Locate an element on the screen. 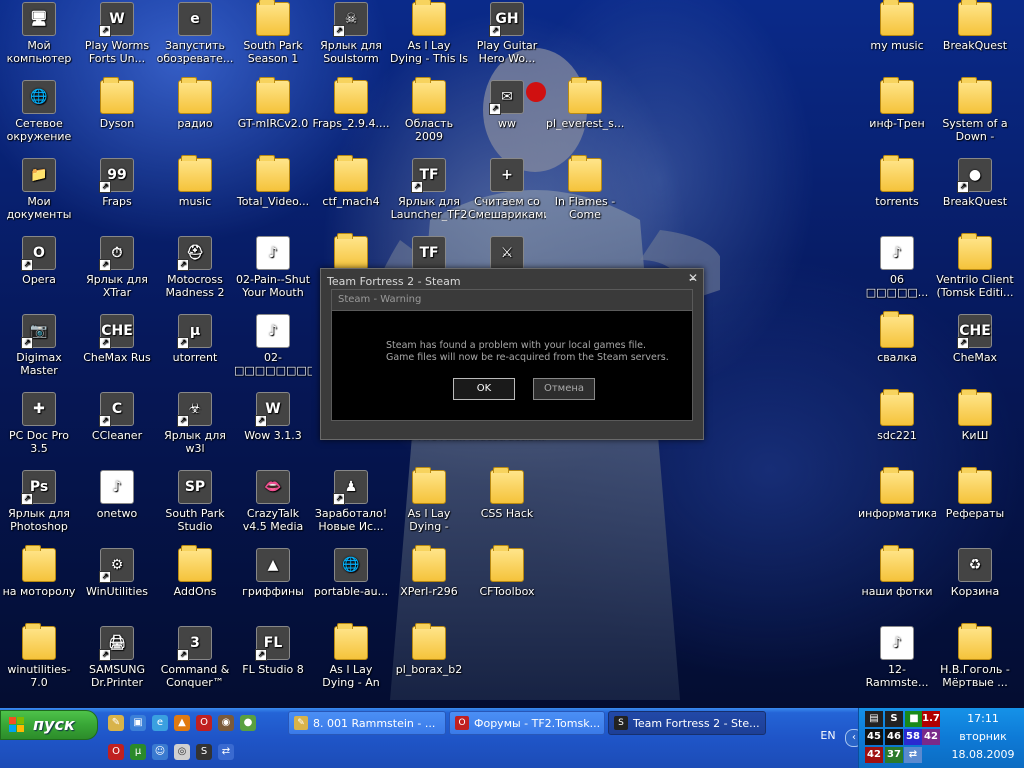 The image size is (1024, 768). tray-number-5: 42 is located at coordinates (874, 755).